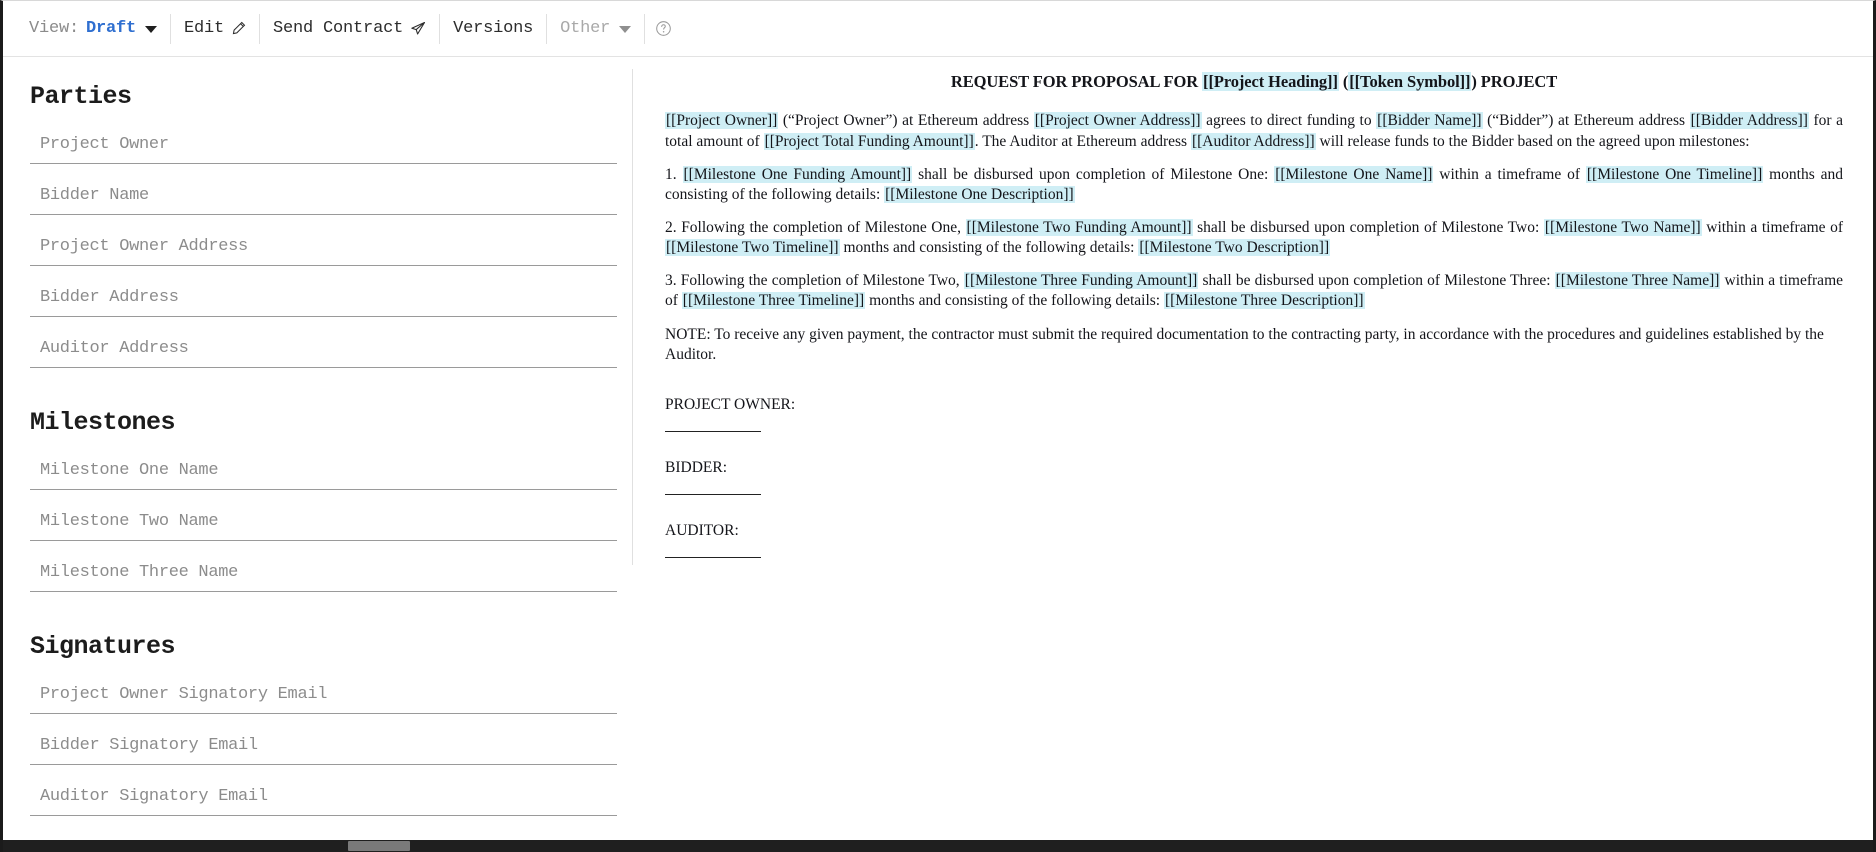 This screenshot has width=1876, height=852. What do you see at coordinates (1079, 227) in the screenshot?
I see `token-milestone-two-funding-amount: [[Milestone Two Funding Amount]]` at bounding box center [1079, 227].